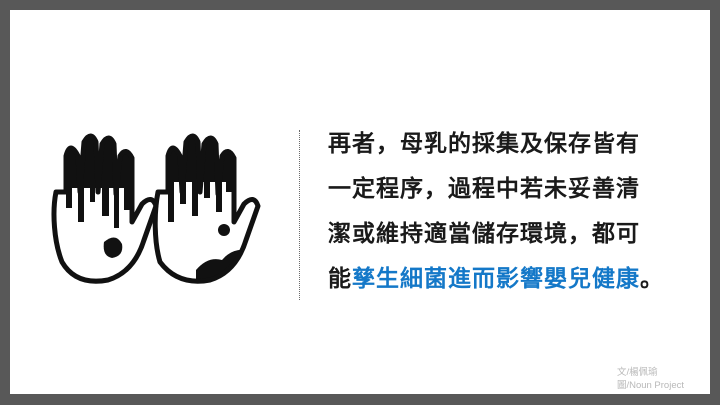 The height and width of the screenshot is (405, 720). I want to click on body-line-3: 潔或維持適當儲存環境，都可, so click(484, 234).